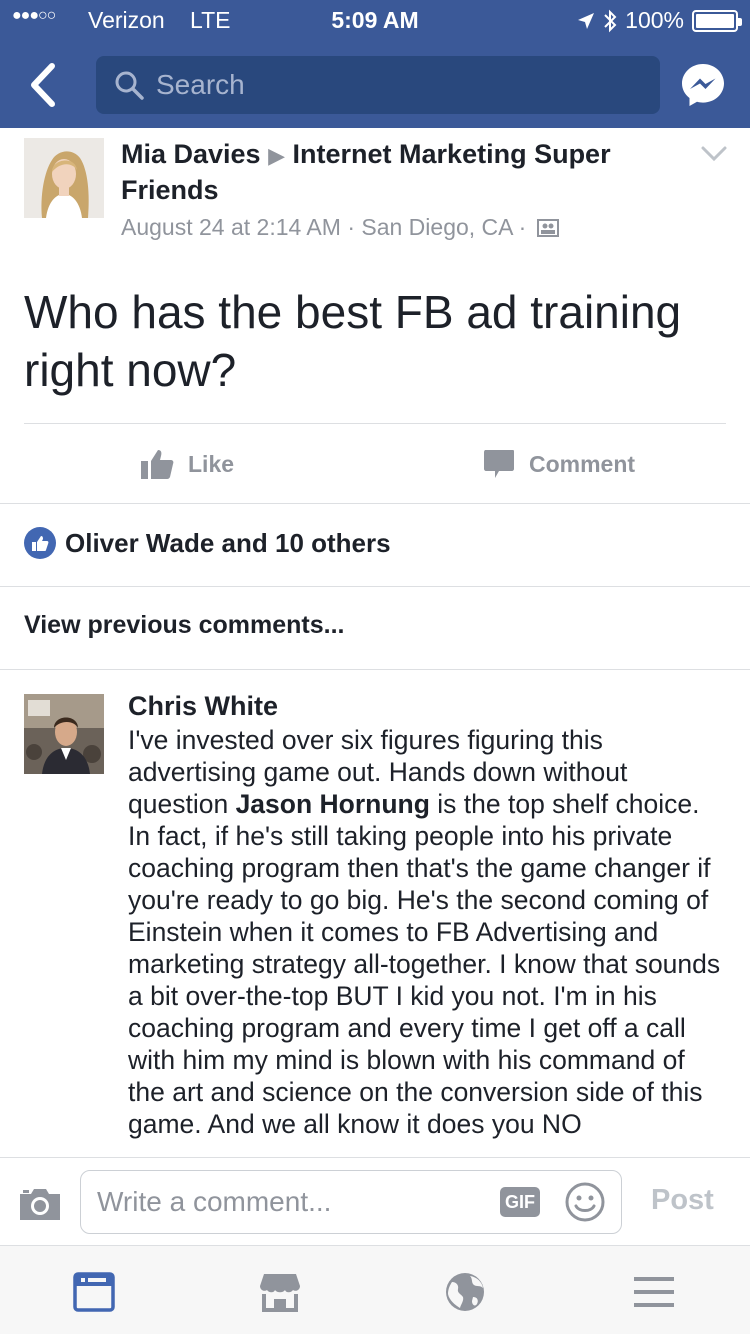  What do you see at coordinates (547, 228) in the screenshot?
I see `group-audience-icon` at bounding box center [547, 228].